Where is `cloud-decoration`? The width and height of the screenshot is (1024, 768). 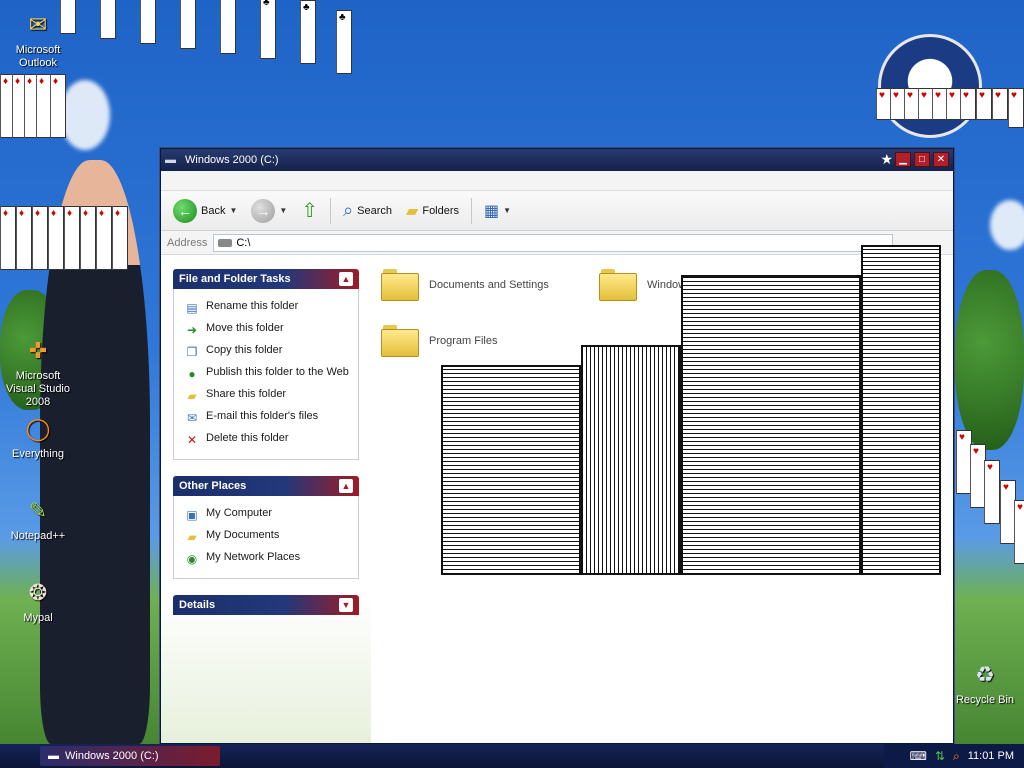
cloud-decoration is located at coordinates (85, 115).